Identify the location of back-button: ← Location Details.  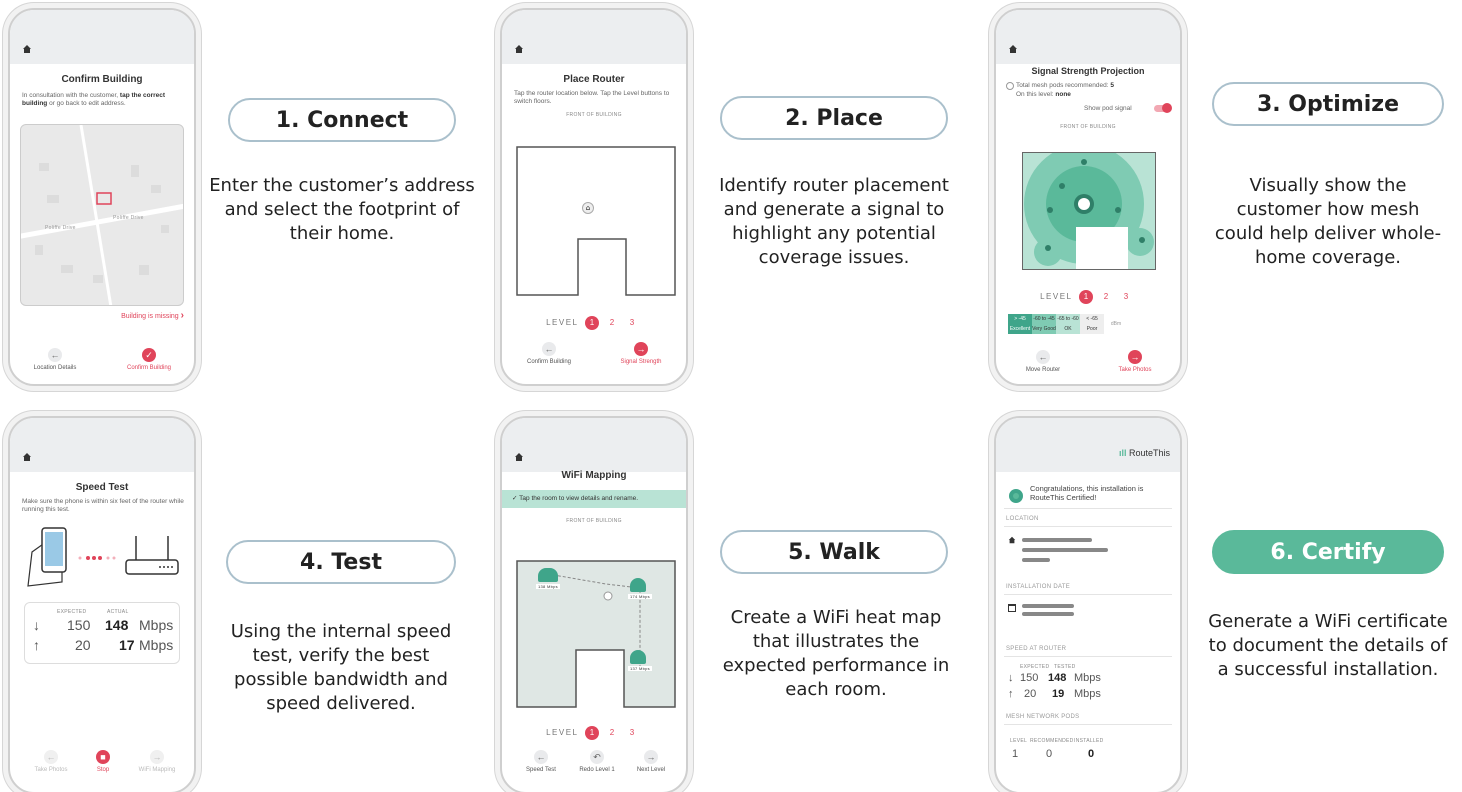
(55, 359).